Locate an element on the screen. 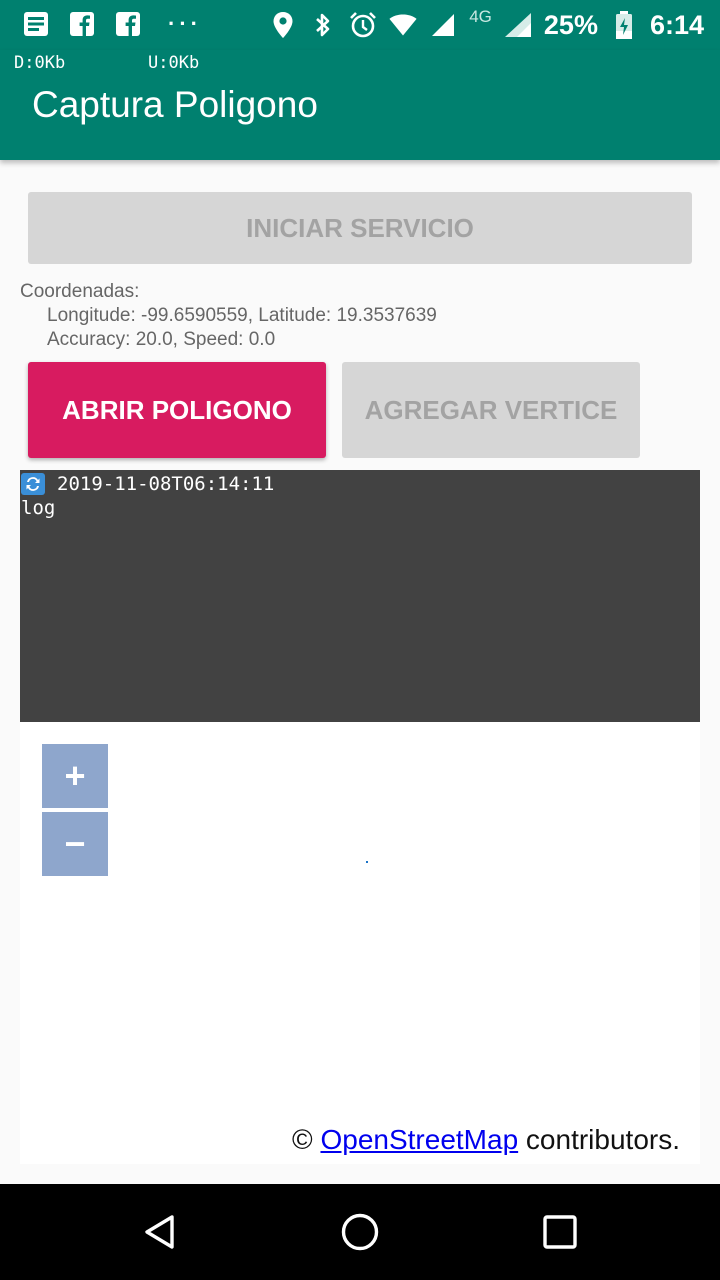 The image size is (720, 1280). battery-charging-icon is located at coordinates (624, 25).